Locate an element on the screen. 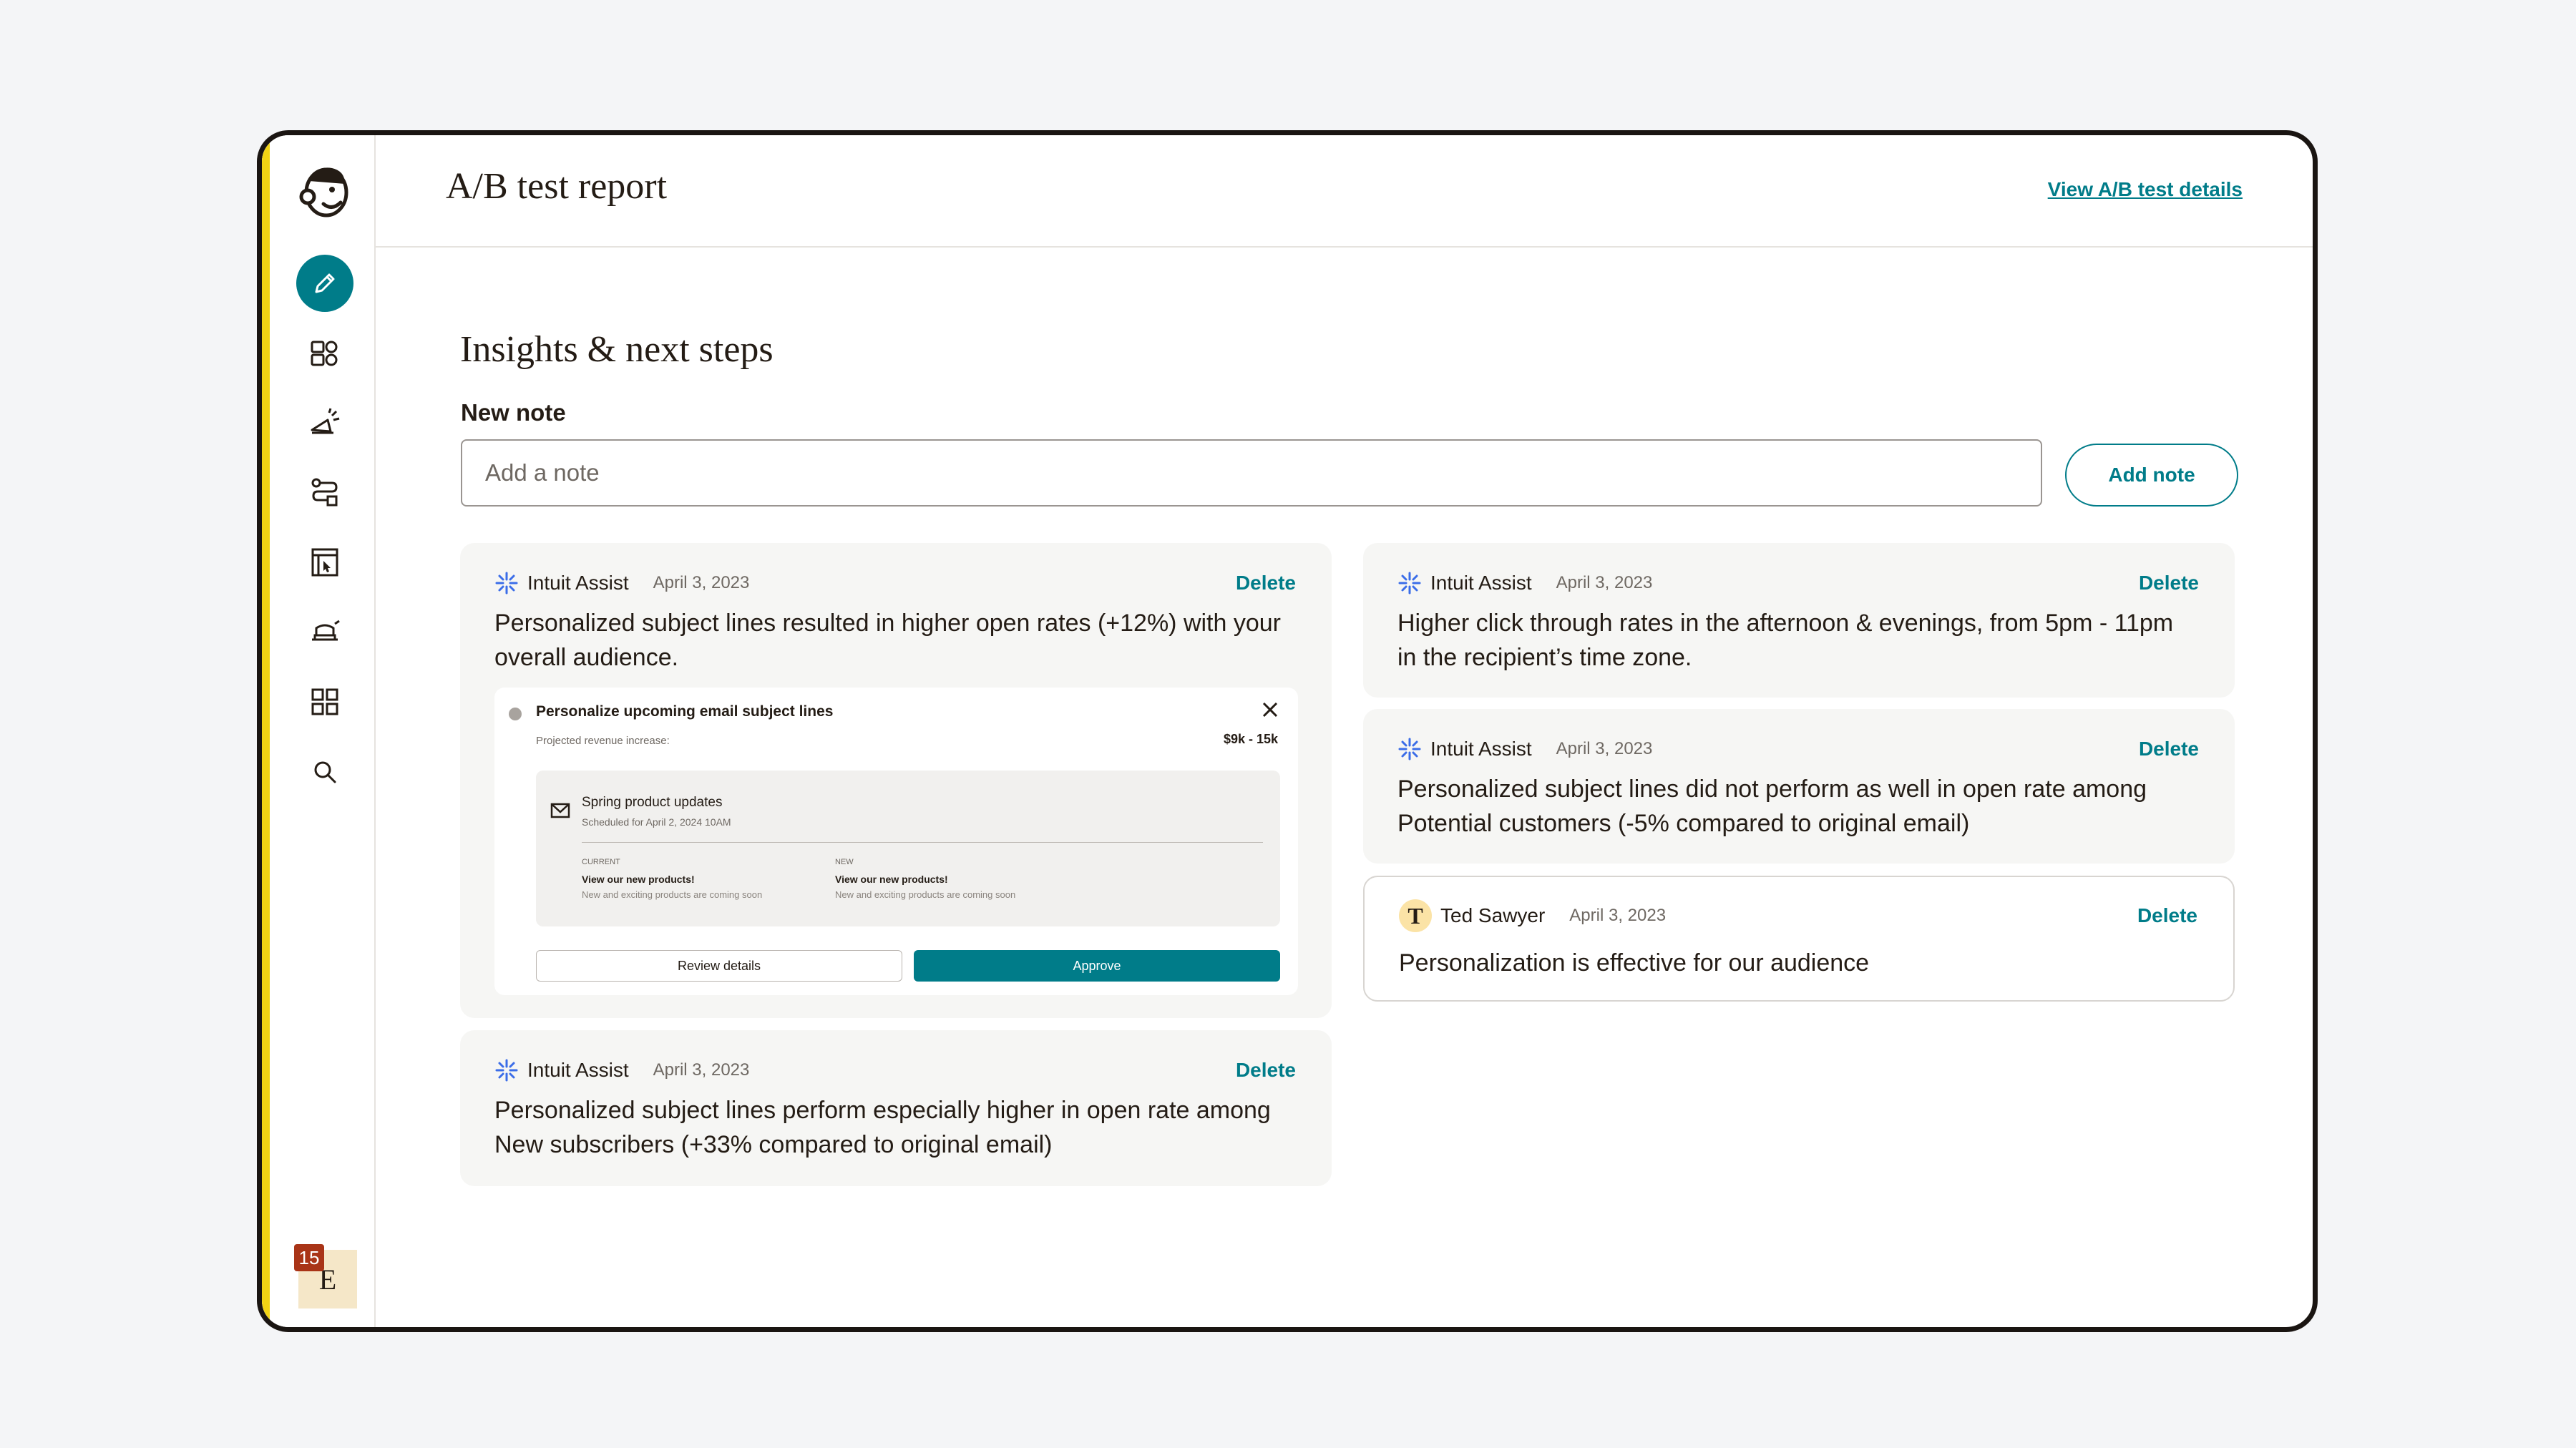 The height and width of the screenshot is (1448, 2576). search-icon is located at coordinates (325, 772).